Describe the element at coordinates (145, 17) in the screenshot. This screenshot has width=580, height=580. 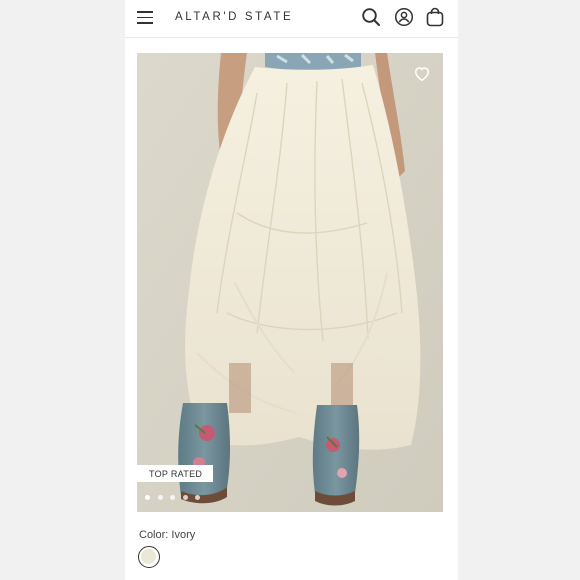
I see `hamburger-menu-icon` at that location.